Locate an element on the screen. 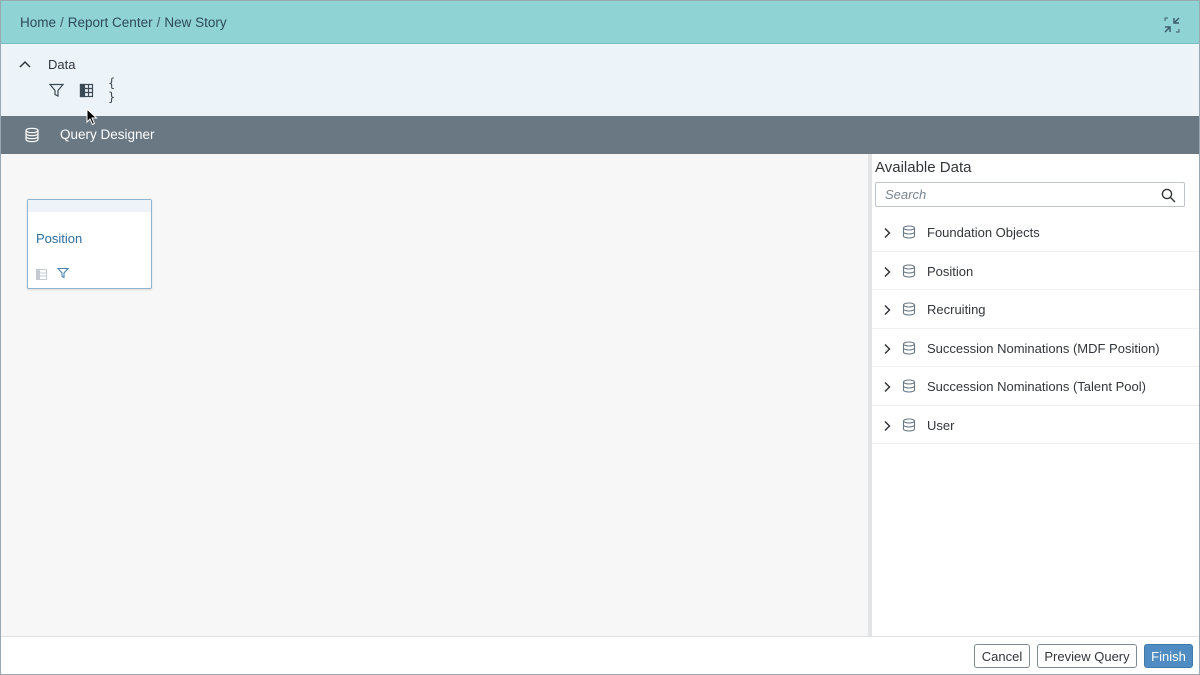  tree-item-label: Succession Nominations (MDF Position) is located at coordinates (1043, 348).